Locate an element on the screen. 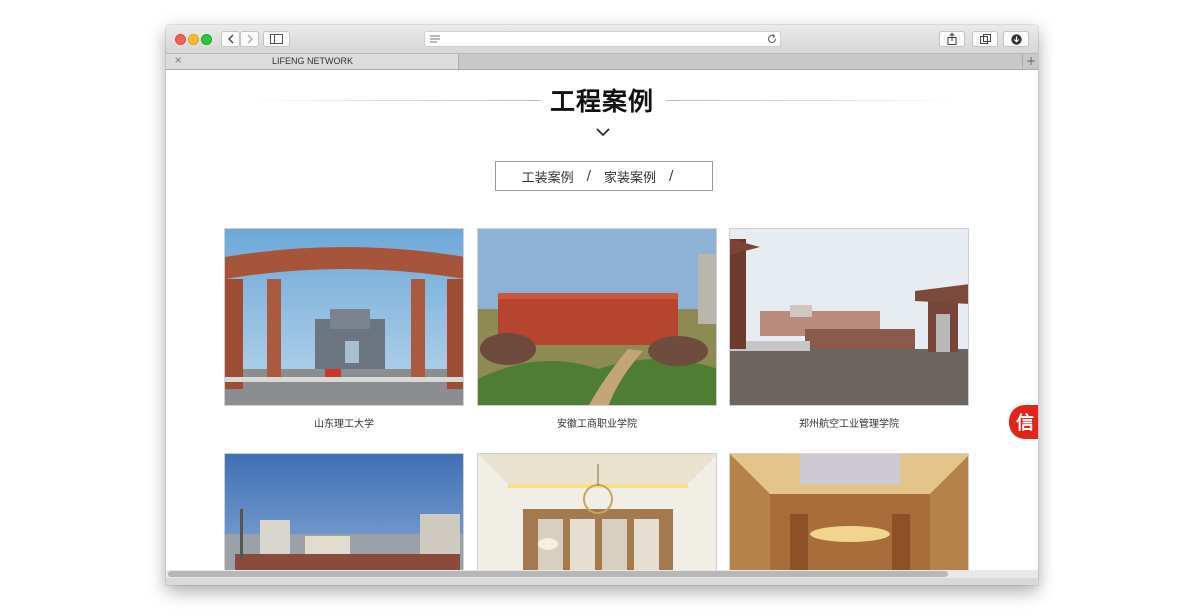  filter-residential: 家装案例 is located at coordinates (630, 176).